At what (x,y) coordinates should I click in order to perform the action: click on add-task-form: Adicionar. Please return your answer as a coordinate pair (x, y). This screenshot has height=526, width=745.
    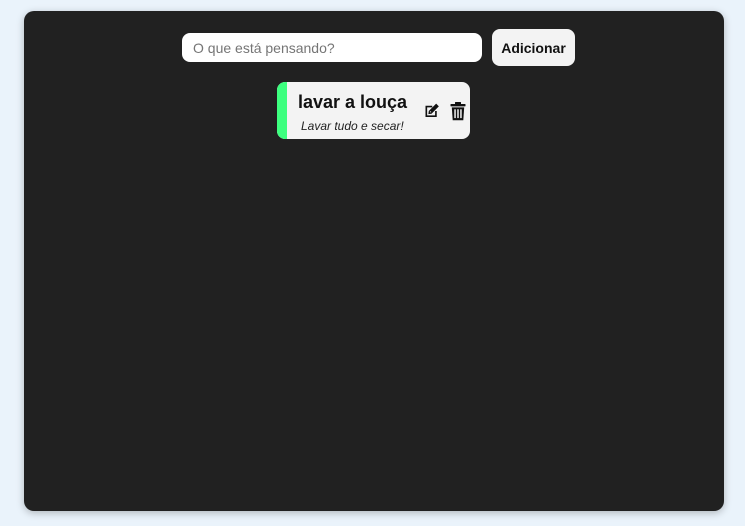
    Looking at the image, I should click on (378, 47).